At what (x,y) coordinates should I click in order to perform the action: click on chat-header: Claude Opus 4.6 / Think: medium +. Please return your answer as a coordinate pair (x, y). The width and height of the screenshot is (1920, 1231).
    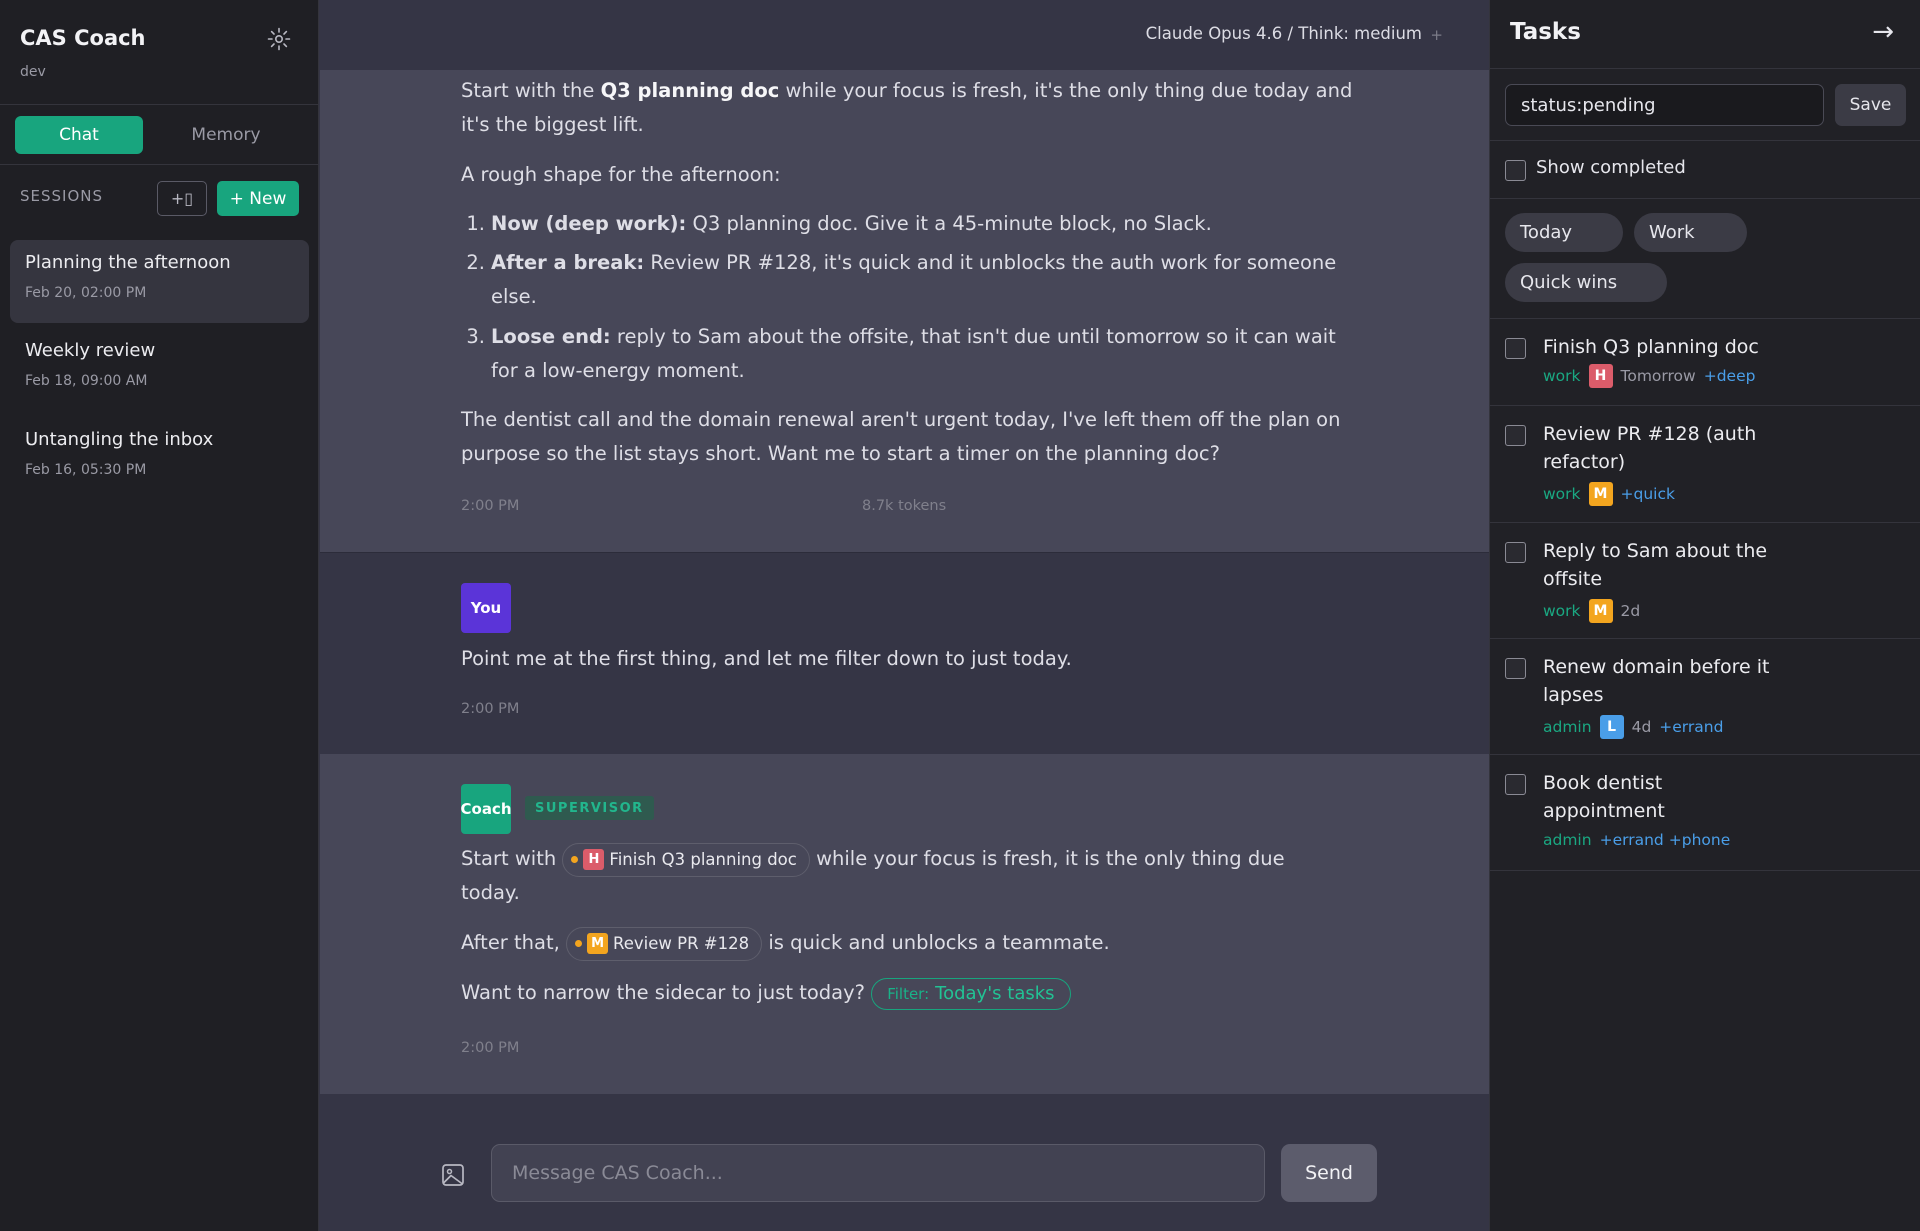
    Looking at the image, I should click on (904, 35).